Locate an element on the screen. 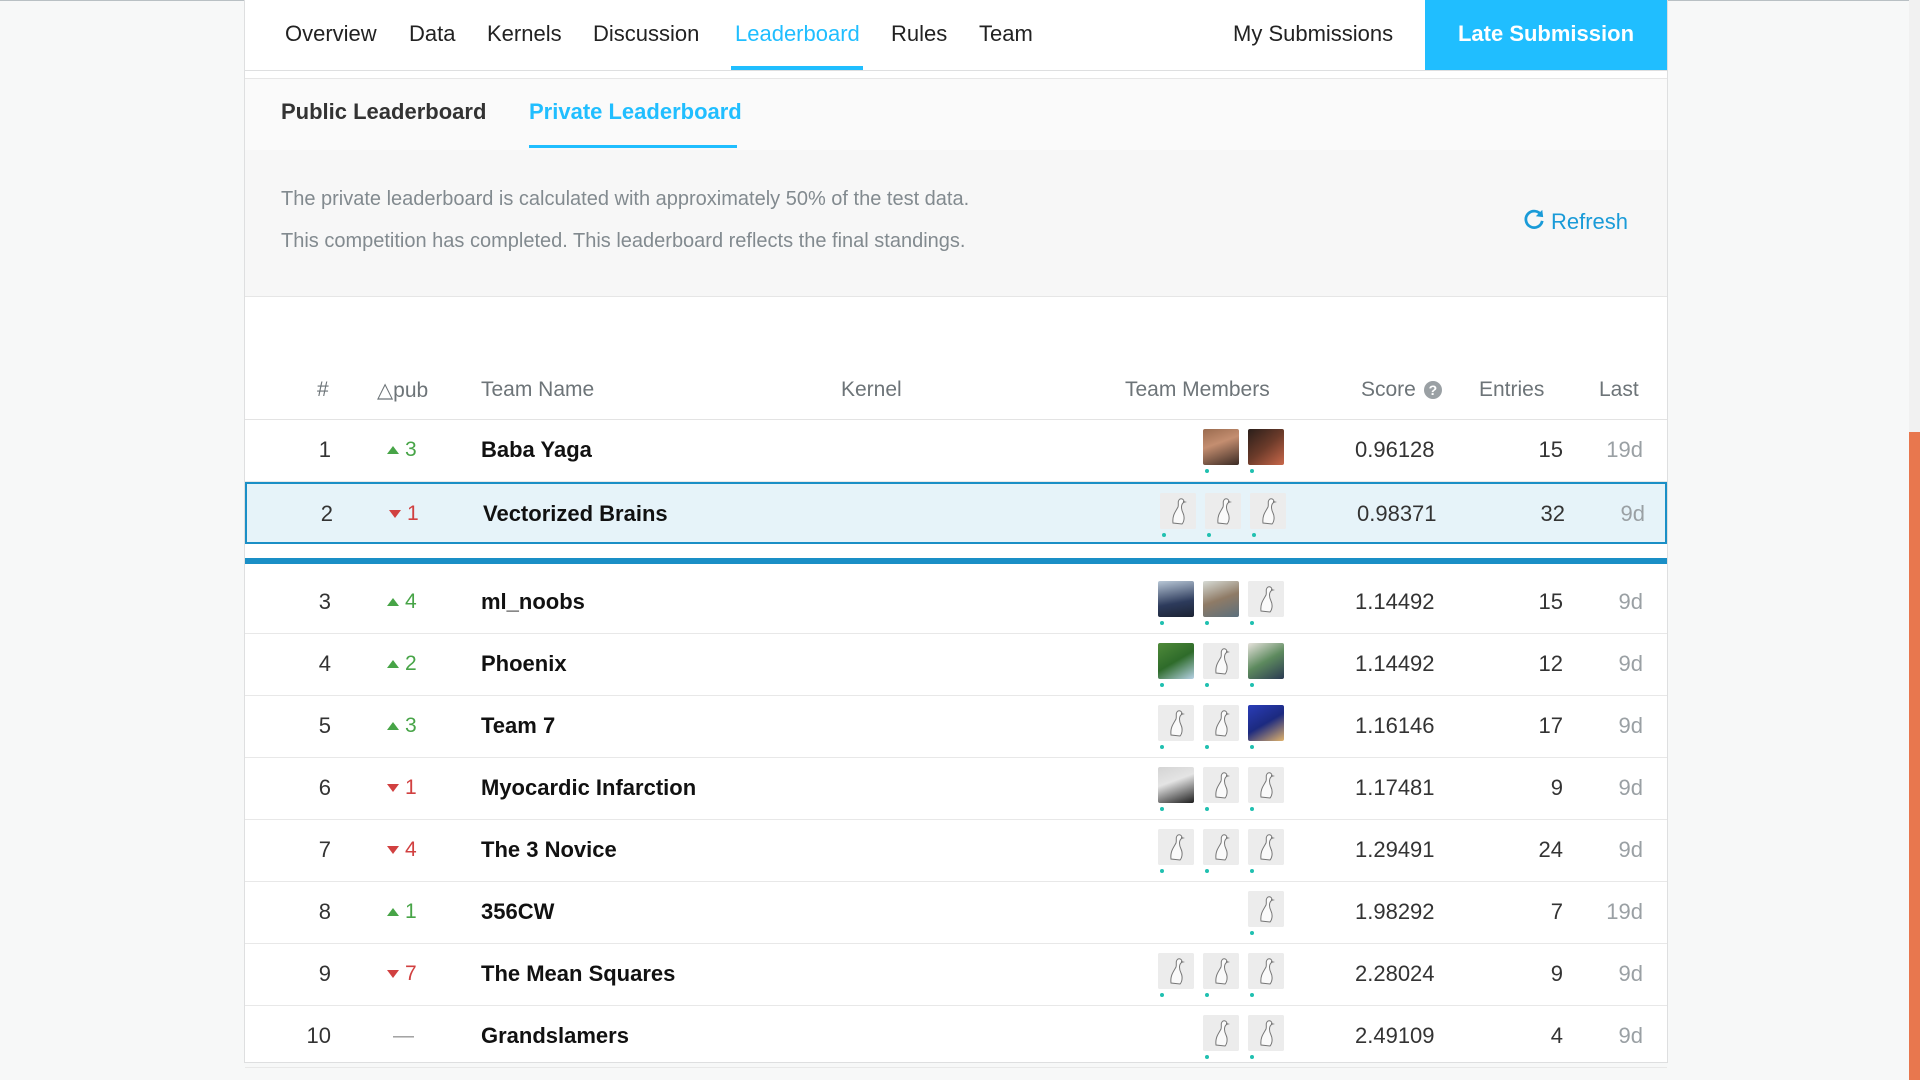  help-icon: ? is located at coordinates (1432, 390).